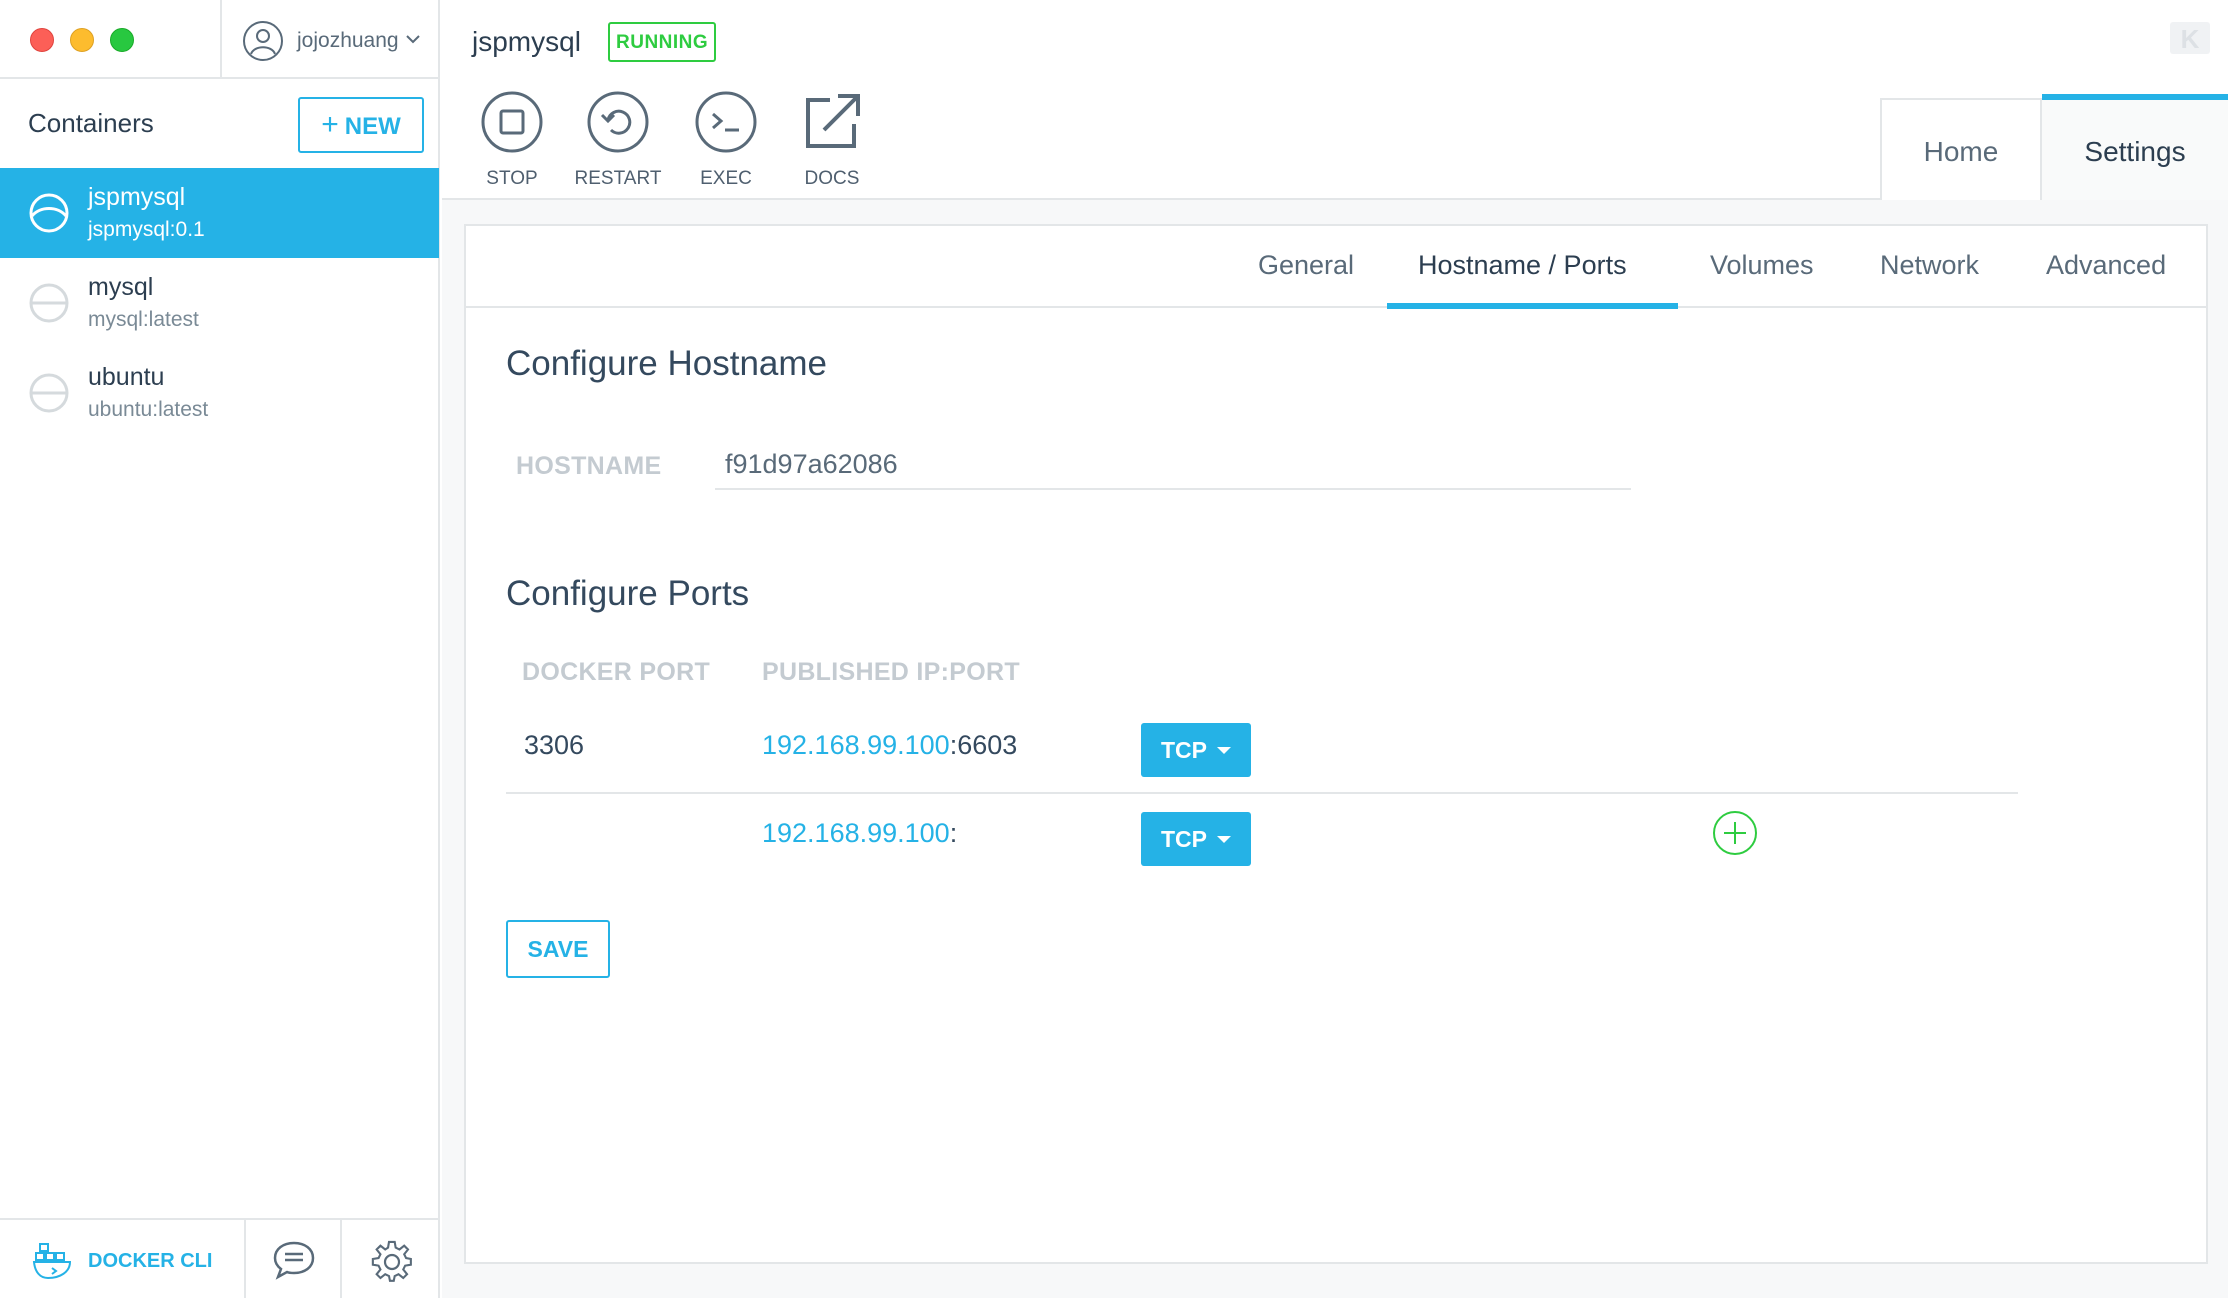  I want to click on subtab-general: General, so click(1306, 265).